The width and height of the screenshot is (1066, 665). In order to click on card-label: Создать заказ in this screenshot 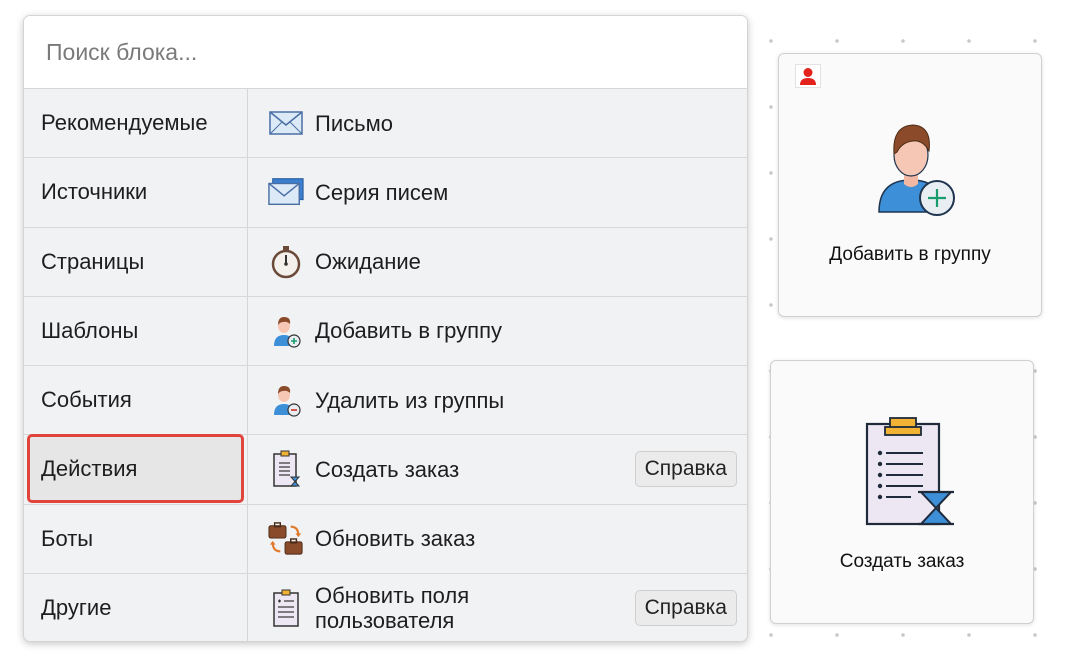, I will do `click(902, 561)`.